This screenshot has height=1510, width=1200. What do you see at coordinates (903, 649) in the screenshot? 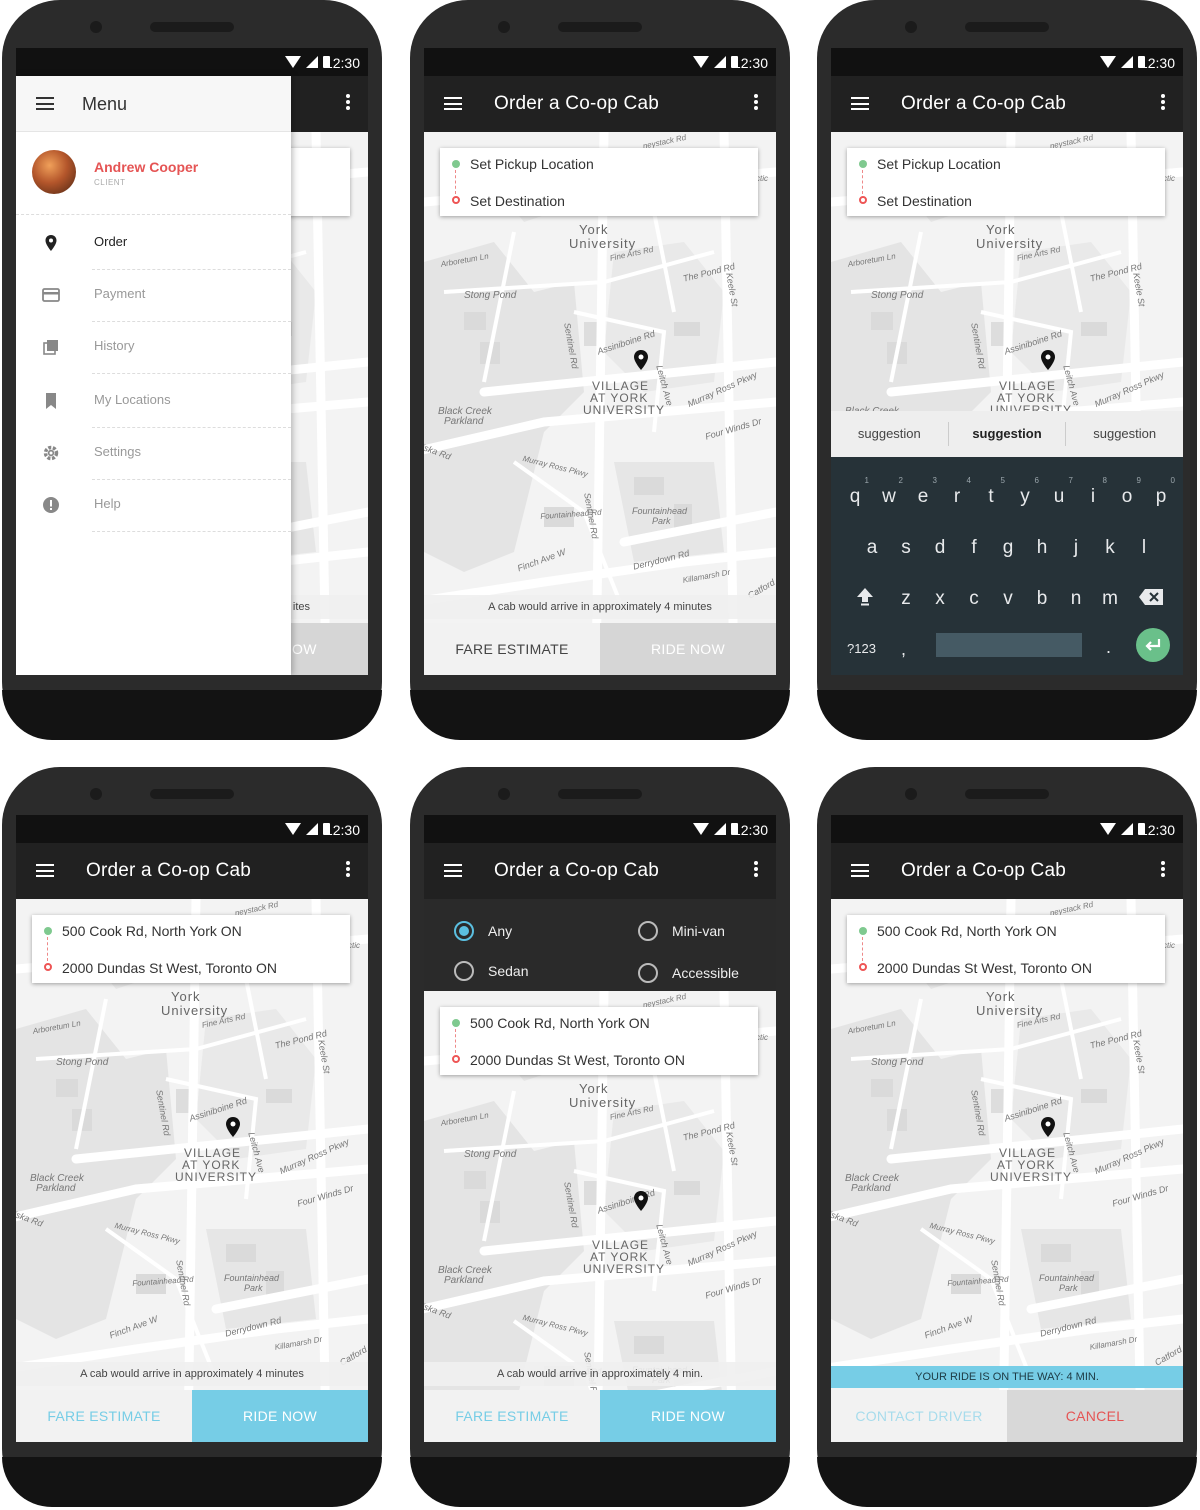
I see `comma-key: ,` at bounding box center [903, 649].